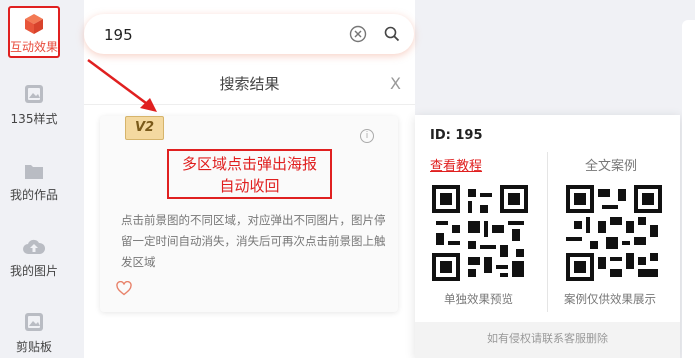  Describe the element at coordinates (249, 84) in the screenshot. I see `search-results-title: 搜索结果` at that location.